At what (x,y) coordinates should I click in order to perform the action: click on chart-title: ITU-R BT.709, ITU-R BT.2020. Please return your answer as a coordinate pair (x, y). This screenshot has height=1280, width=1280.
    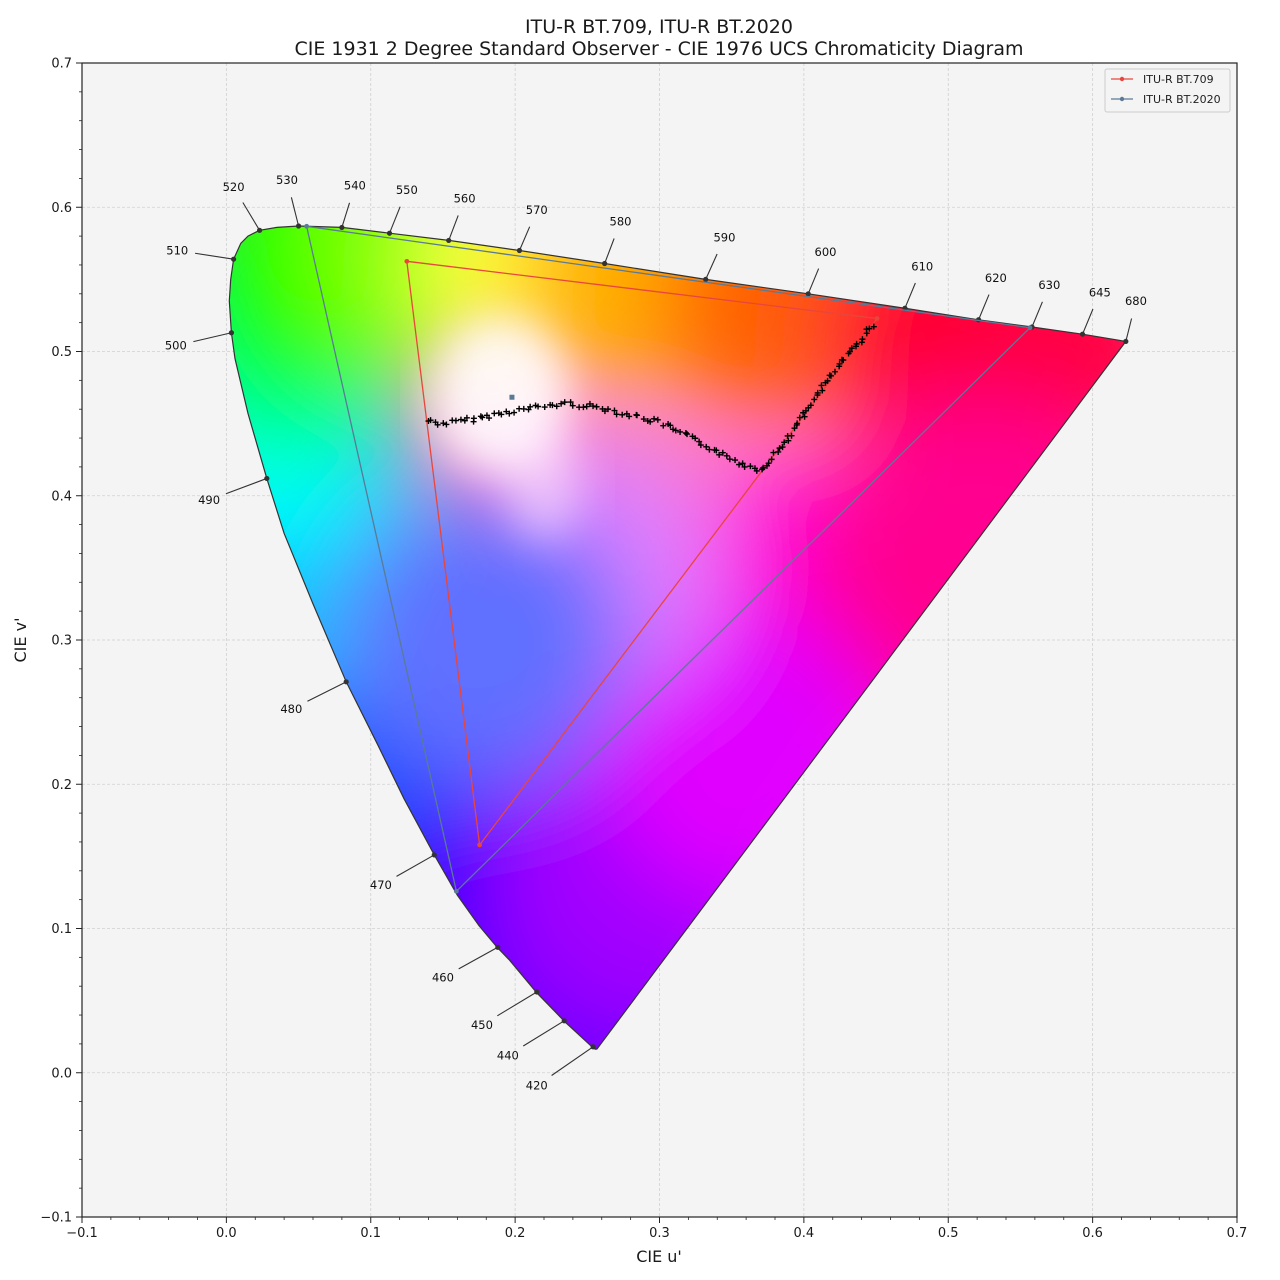
    Looking at the image, I should click on (659, 27).